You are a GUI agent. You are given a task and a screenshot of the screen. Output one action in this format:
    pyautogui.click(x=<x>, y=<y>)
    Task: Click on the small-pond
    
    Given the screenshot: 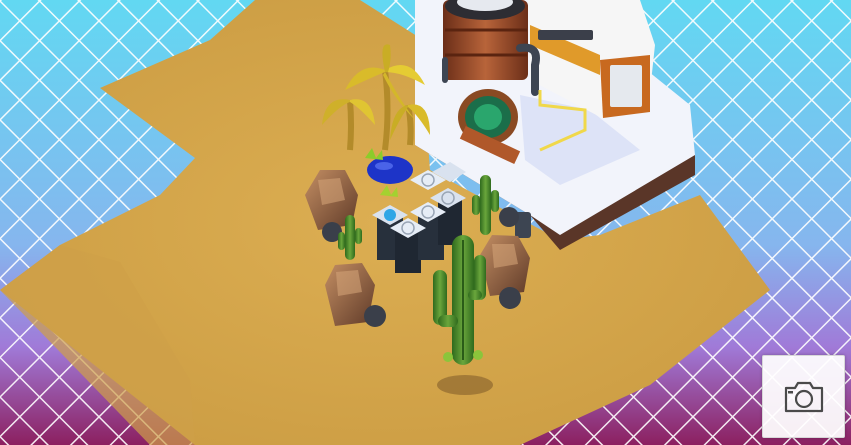 What is the action you would take?
    pyautogui.click(x=390, y=170)
    